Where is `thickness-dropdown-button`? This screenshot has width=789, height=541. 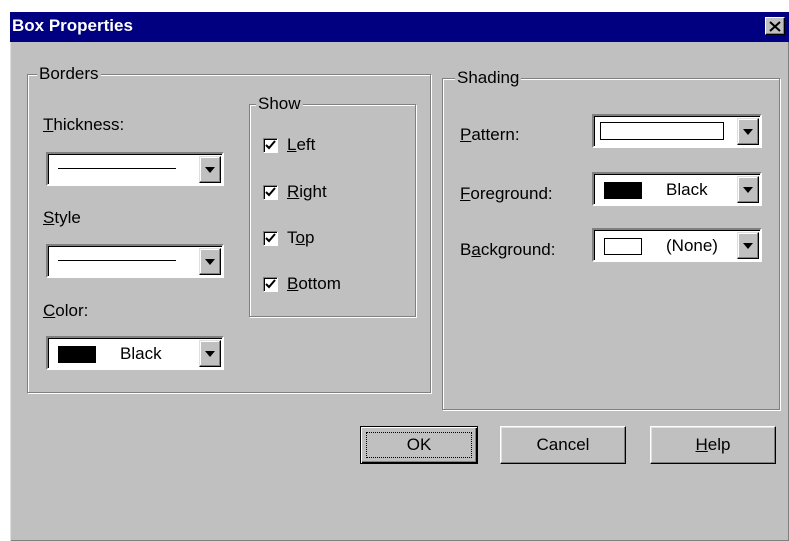 thickness-dropdown-button is located at coordinates (210, 169).